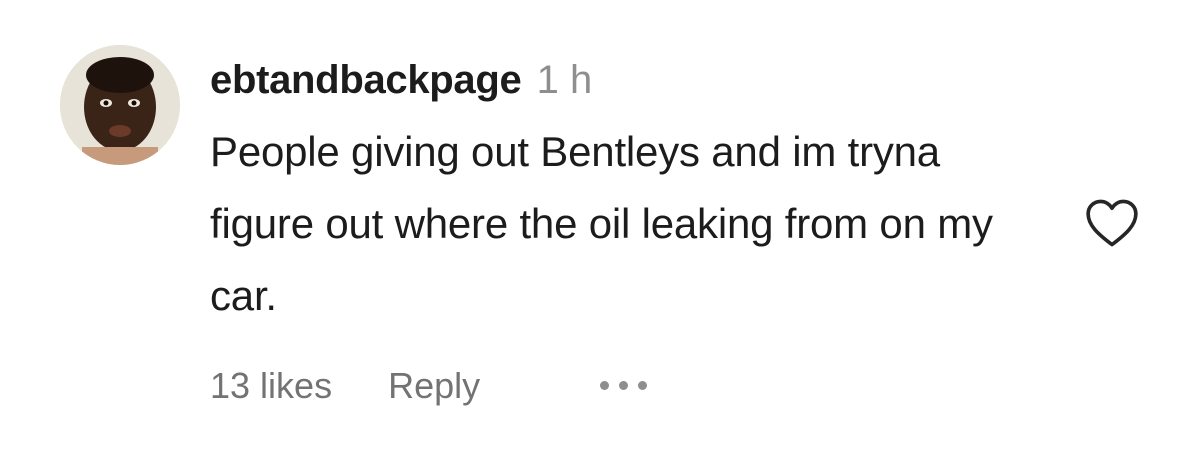 Image resolution: width=1200 pixels, height=450 pixels. I want to click on username: ebtandbackpage, so click(366, 80).